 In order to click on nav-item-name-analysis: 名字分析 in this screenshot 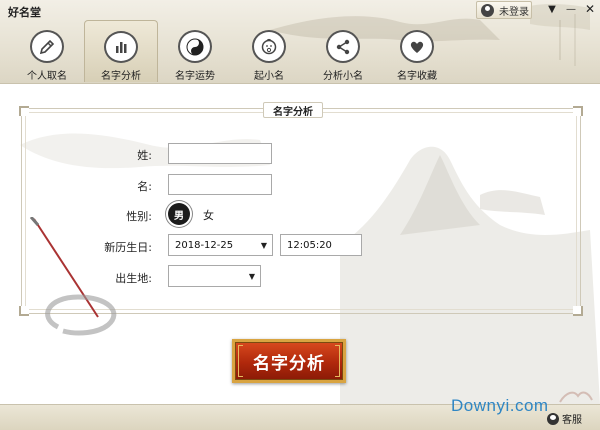, I will do `click(121, 51)`.